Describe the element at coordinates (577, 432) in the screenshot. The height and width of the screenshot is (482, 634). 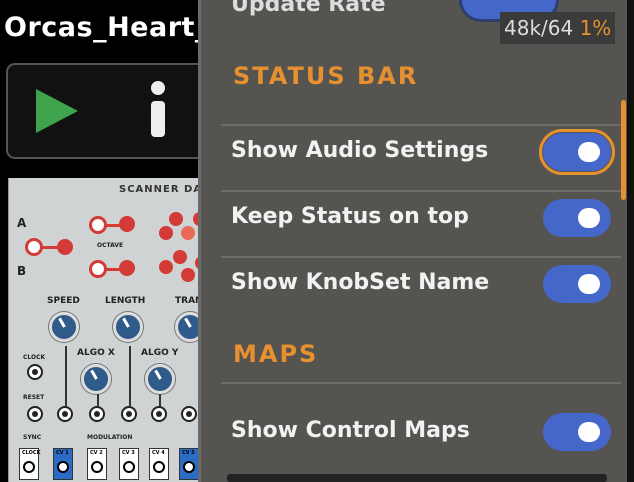
I see `show-control-maps-toggle` at that location.